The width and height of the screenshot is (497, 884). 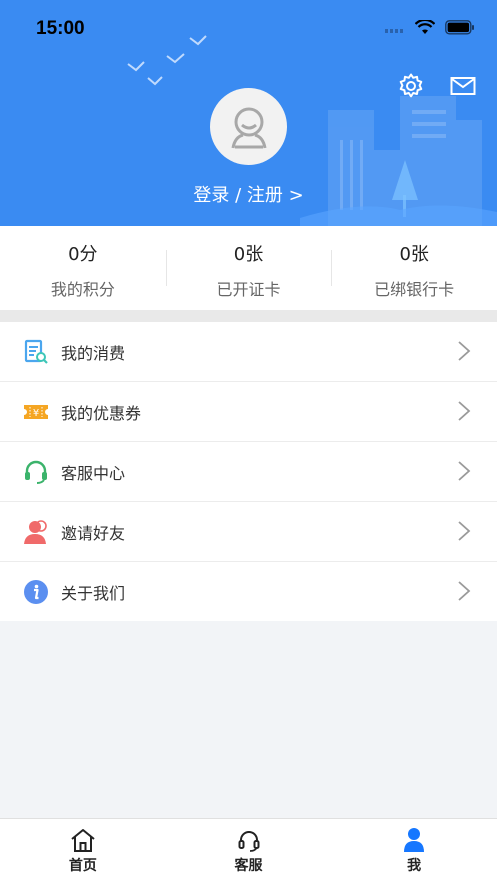 I want to click on stat-points: 0分 我的积分, so click(x=83, y=268).